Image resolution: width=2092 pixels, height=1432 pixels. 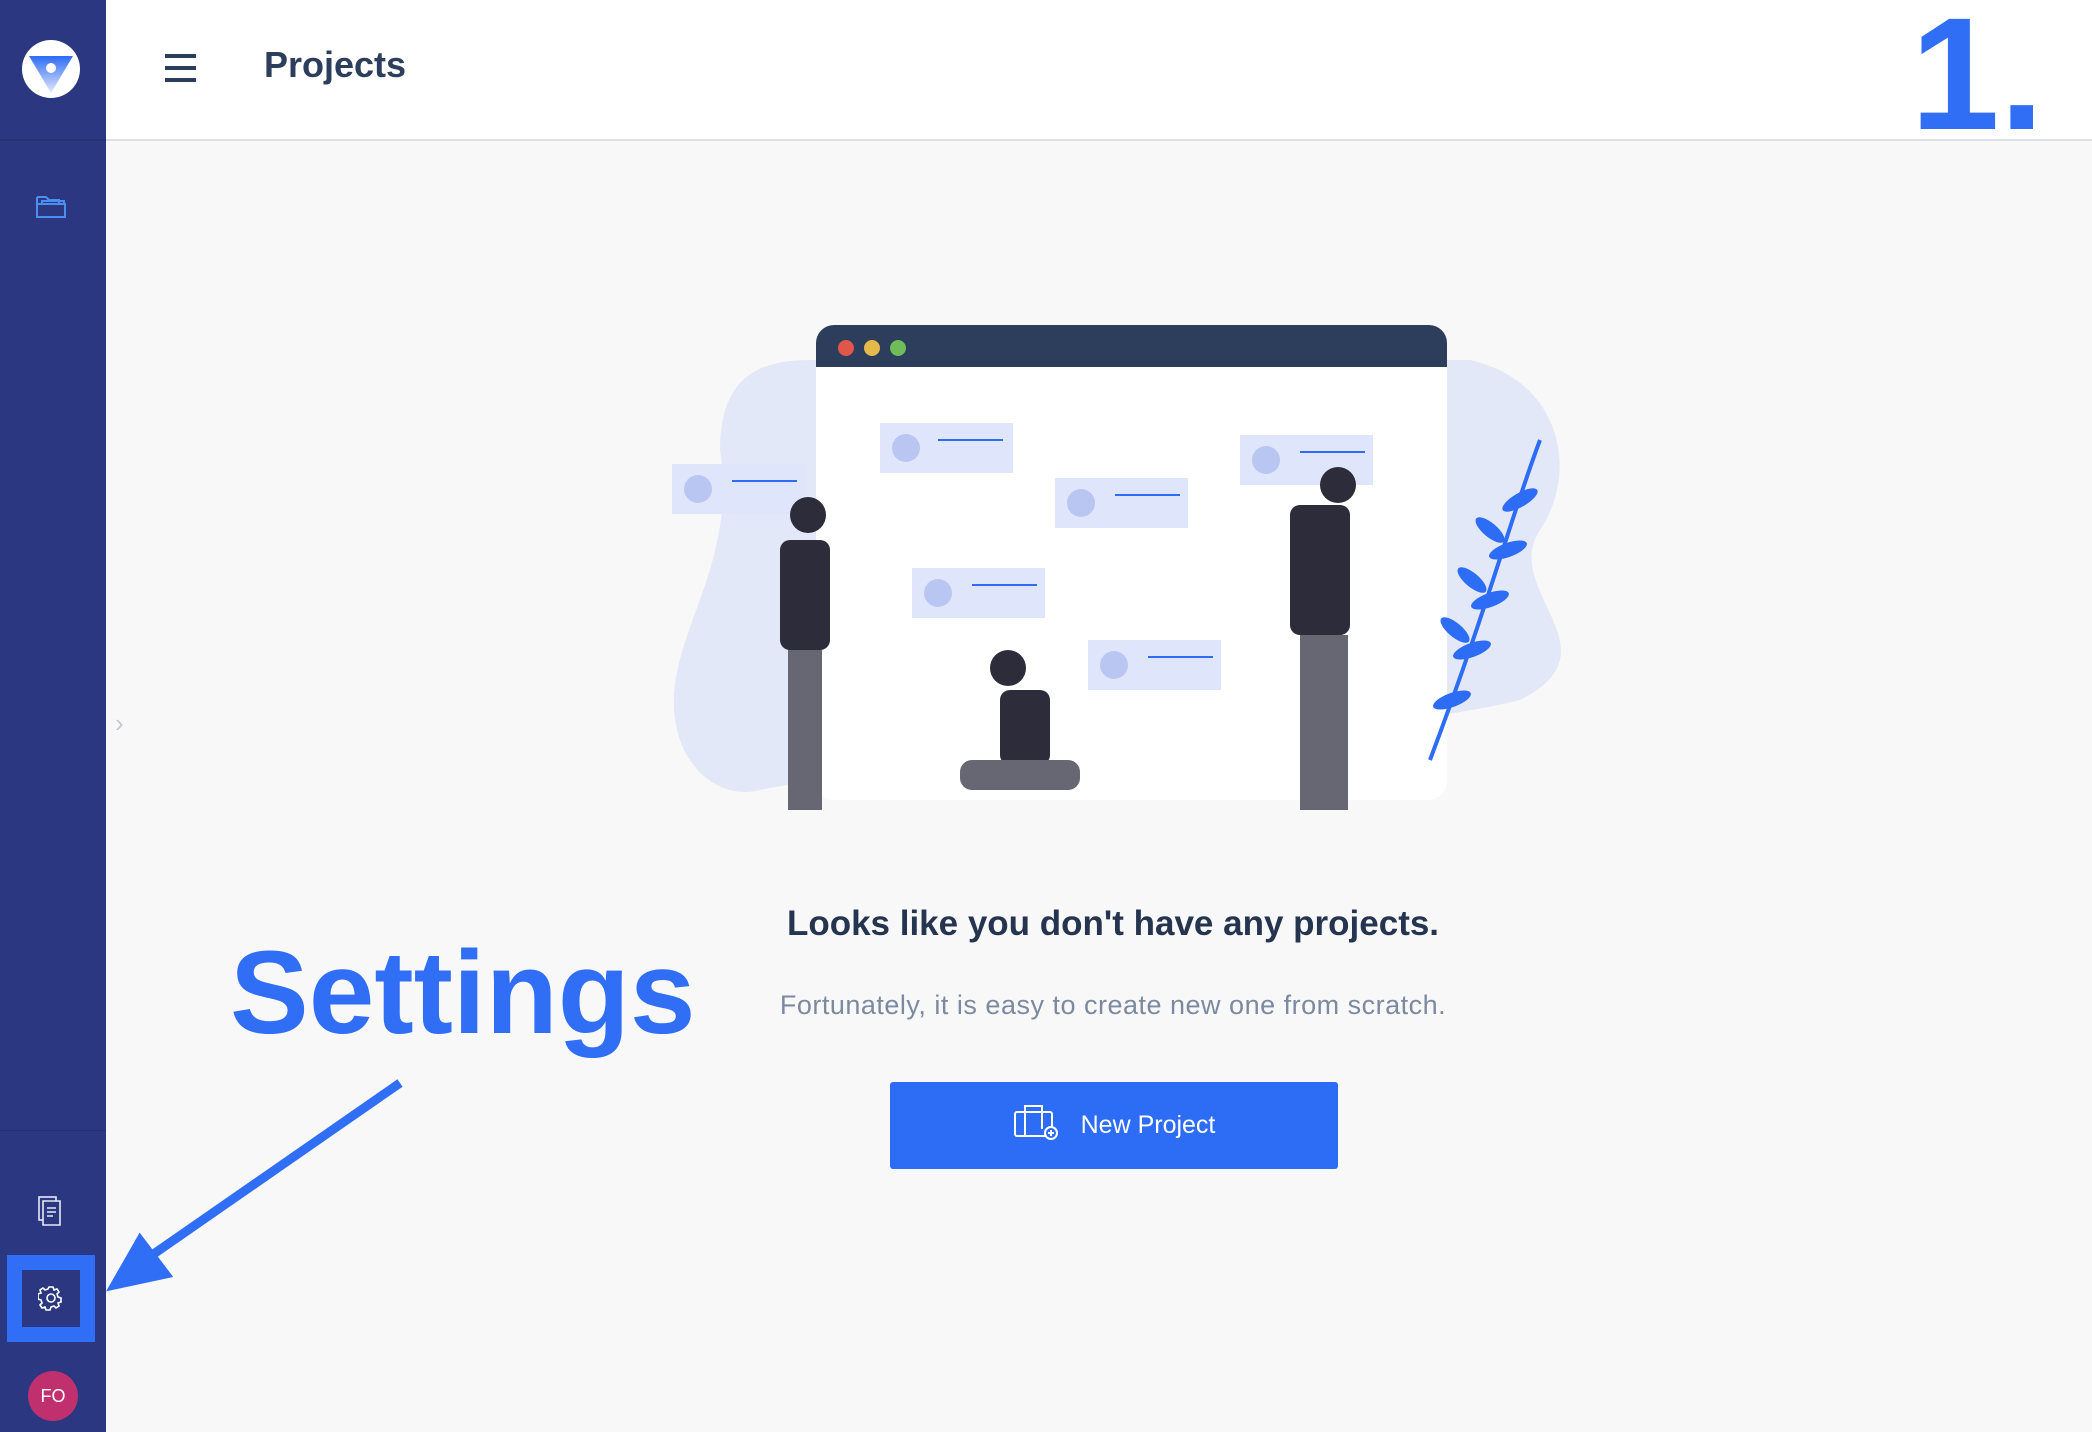 I want to click on empty-projects-illustration, so click(x=1116, y=567).